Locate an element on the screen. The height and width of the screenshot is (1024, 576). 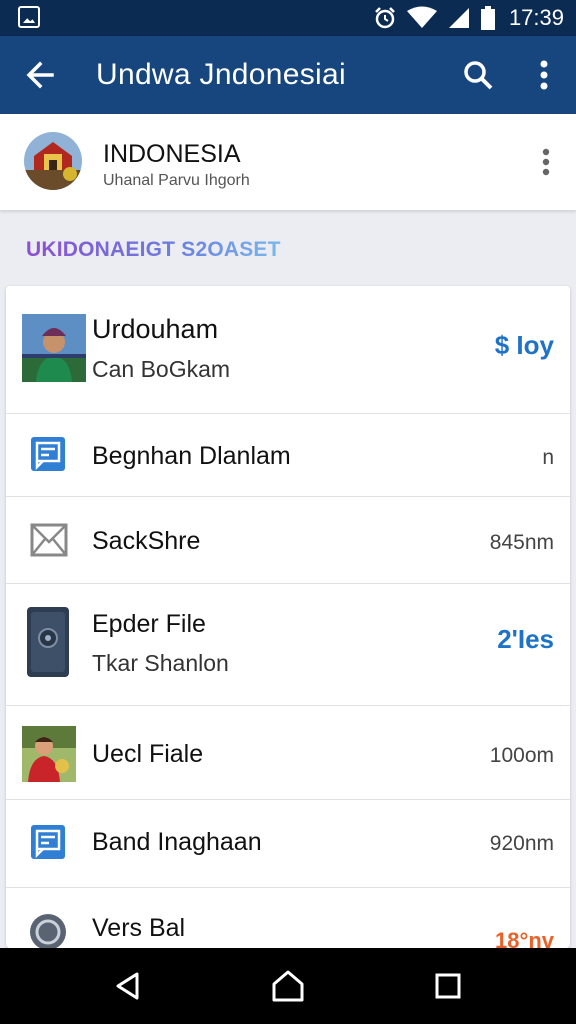
list-item: Urdouham Can BoGkam $ Ioy is located at coordinates (288, 350).